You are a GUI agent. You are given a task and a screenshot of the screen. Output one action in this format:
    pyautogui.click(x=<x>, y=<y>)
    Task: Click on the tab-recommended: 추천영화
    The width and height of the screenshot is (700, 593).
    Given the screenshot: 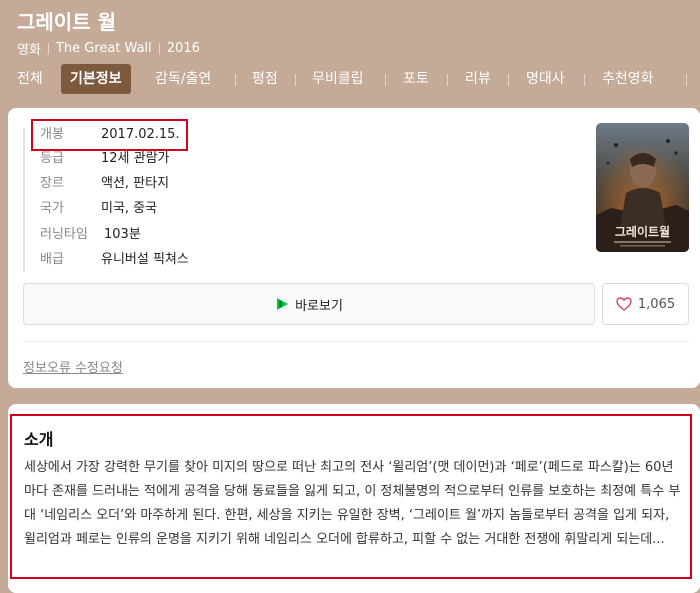 What is the action you would take?
    pyautogui.click(x=628, y=79)
    